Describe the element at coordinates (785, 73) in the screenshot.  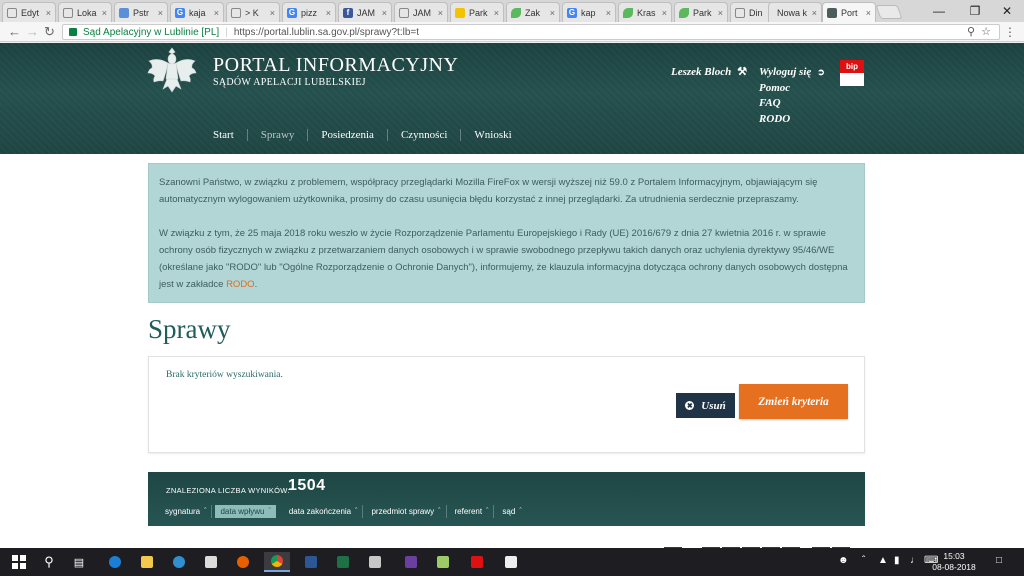
I see `logout-link: Wyloguj się` at that location.